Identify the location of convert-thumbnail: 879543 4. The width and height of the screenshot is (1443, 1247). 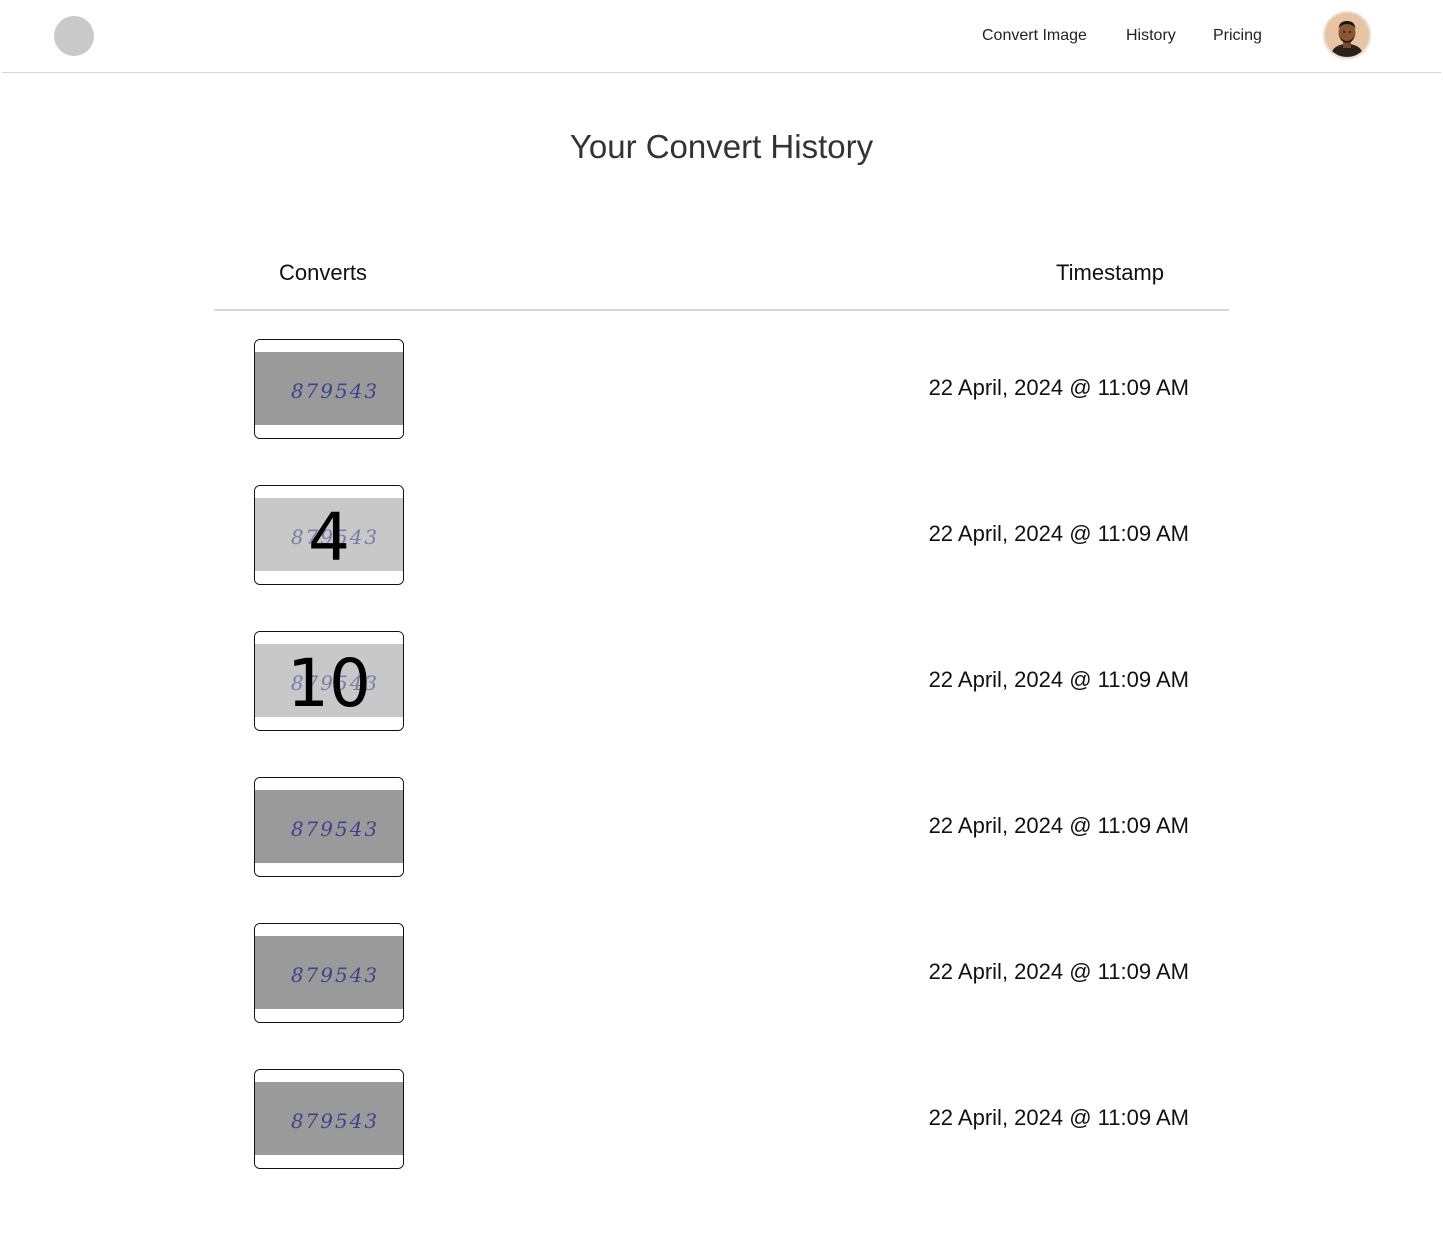
(329, 535).